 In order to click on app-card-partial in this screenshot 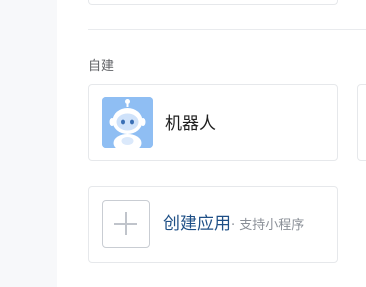, I will do `click(213, 2)`.